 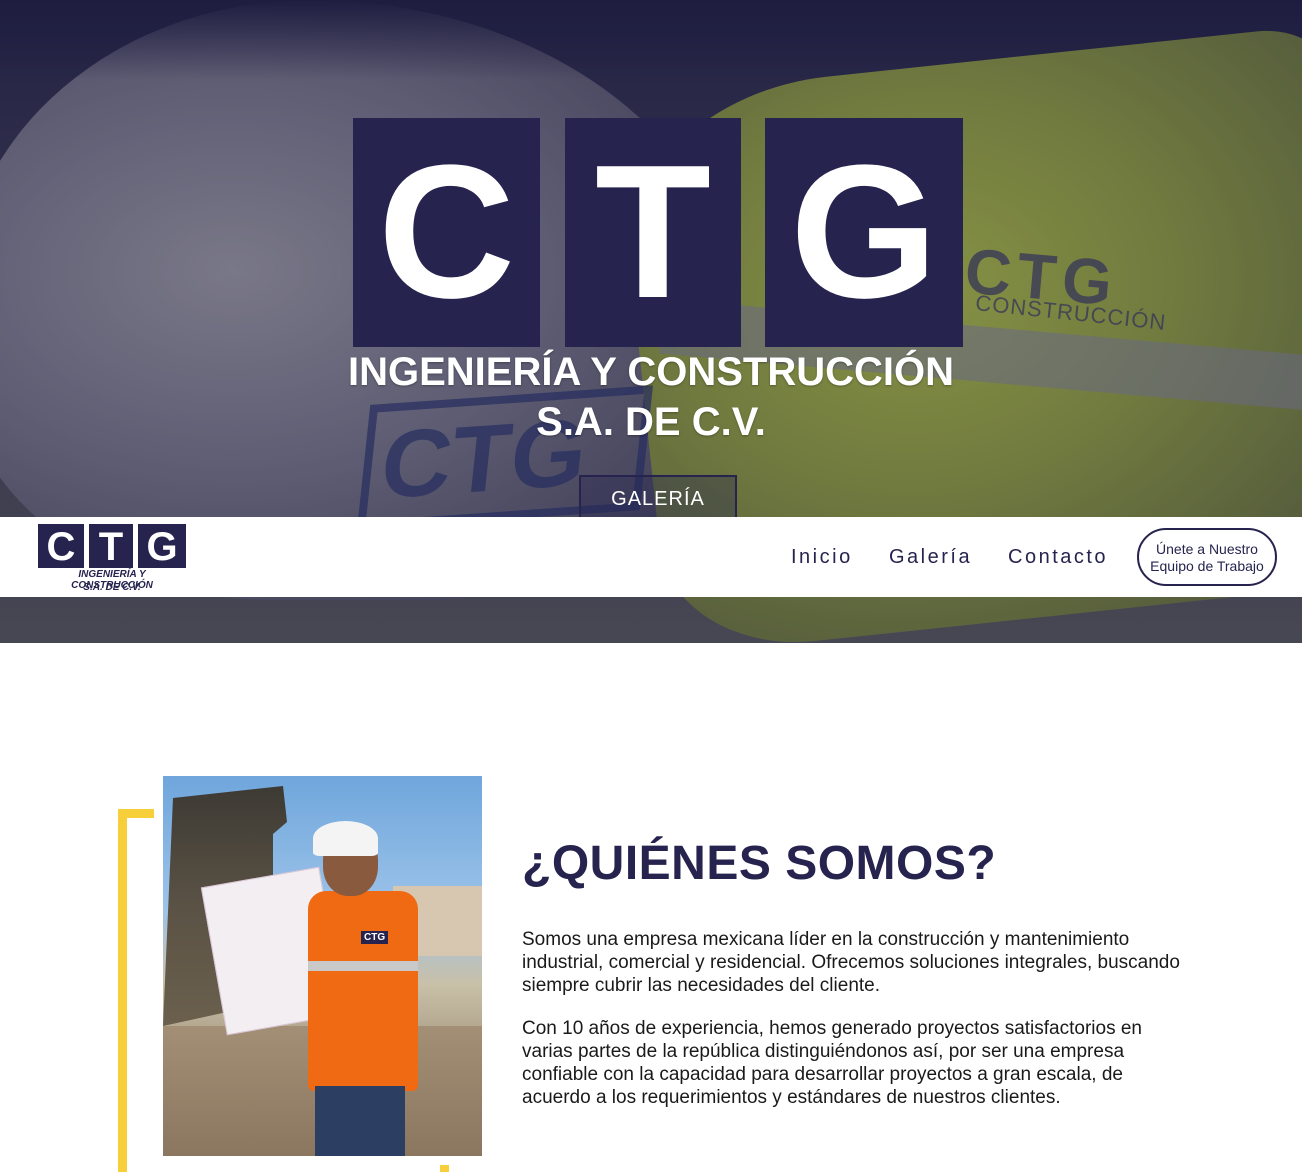 What do you see at coordinates (759, 863) in the screenshot?
I see `about-title: ¿QUIÉNES SOMOS?` at bounding box center [759, 863].